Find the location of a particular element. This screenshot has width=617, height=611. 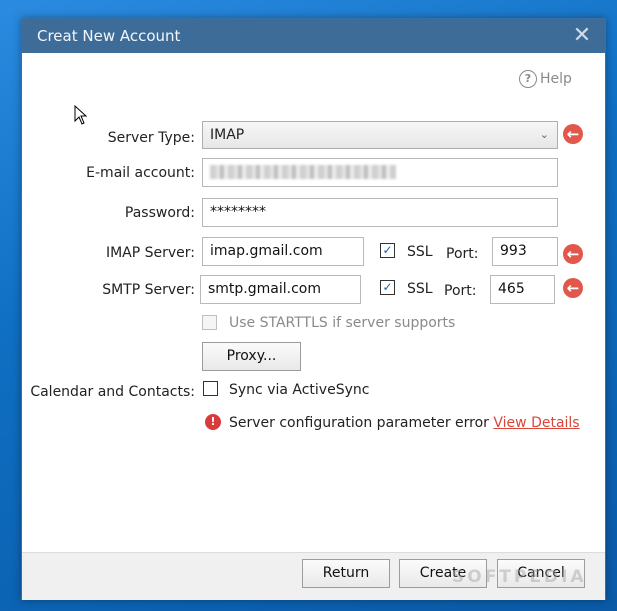

imap-server-field: imap.gmail.com is located at coordinates (283, 251).